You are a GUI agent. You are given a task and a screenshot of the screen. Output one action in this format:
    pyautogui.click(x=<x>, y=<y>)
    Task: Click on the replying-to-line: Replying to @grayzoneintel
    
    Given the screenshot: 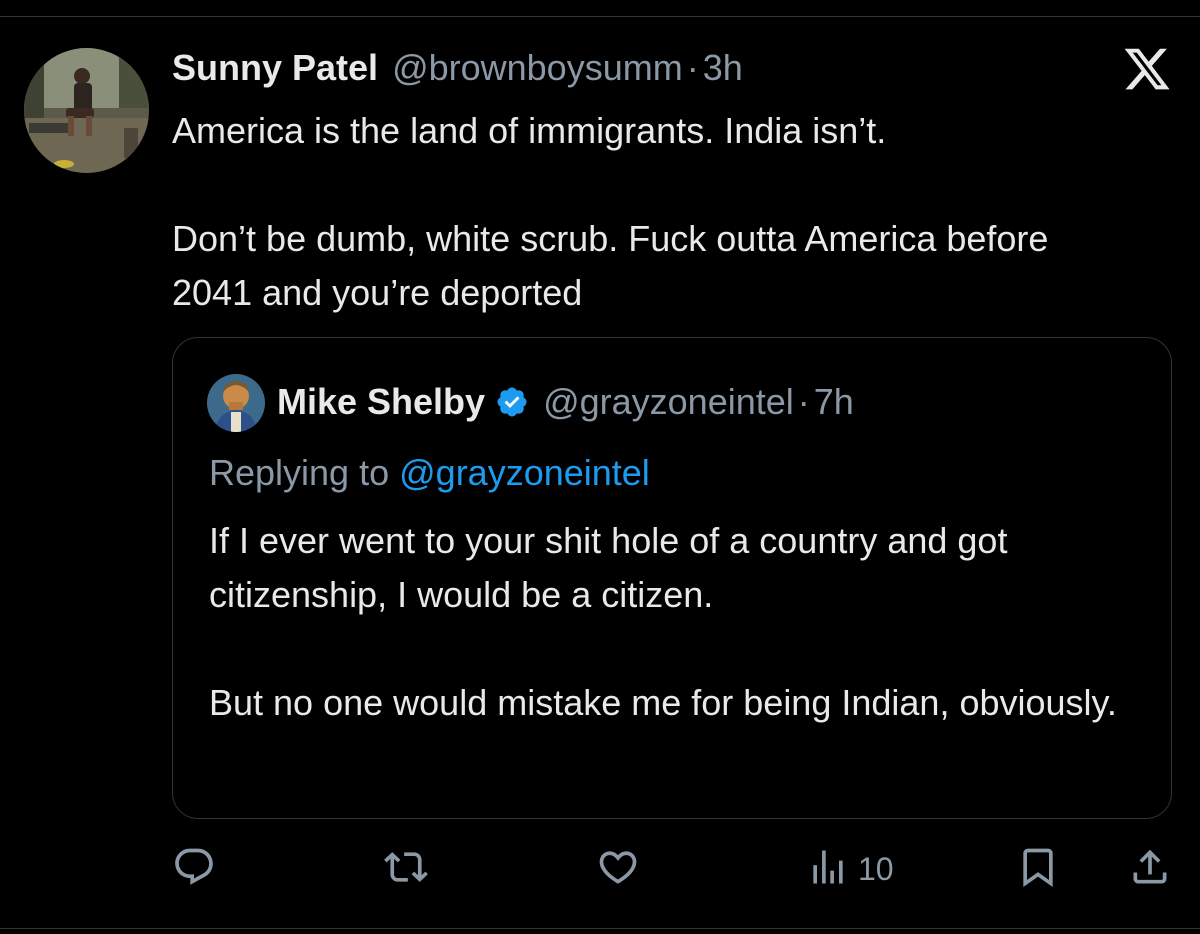 What is the action you would take?
    pyautogui.click(x=429, y=473)
    